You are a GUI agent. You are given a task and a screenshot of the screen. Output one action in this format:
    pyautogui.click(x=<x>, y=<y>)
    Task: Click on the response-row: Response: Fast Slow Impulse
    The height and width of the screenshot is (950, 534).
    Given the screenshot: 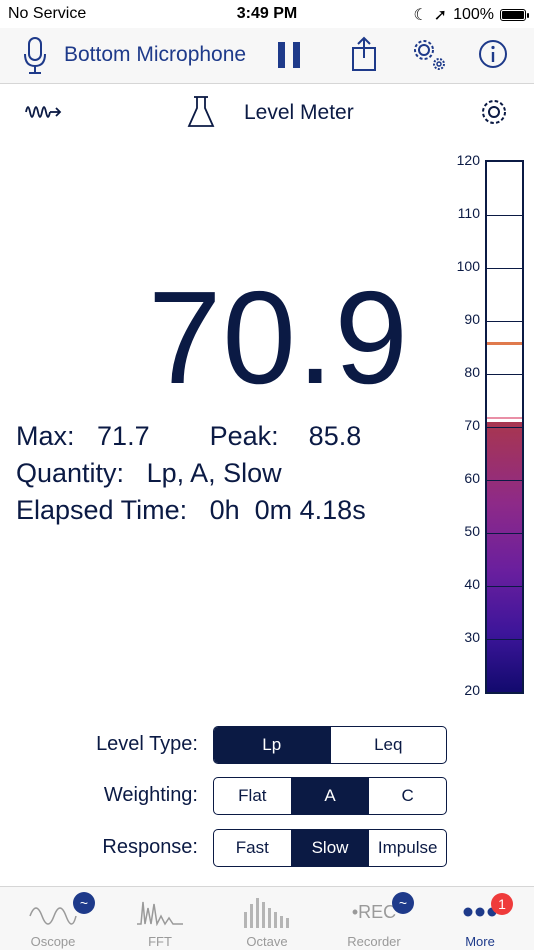 What is the action you would take?
    pyautogui.click(x=267, y=848)
    